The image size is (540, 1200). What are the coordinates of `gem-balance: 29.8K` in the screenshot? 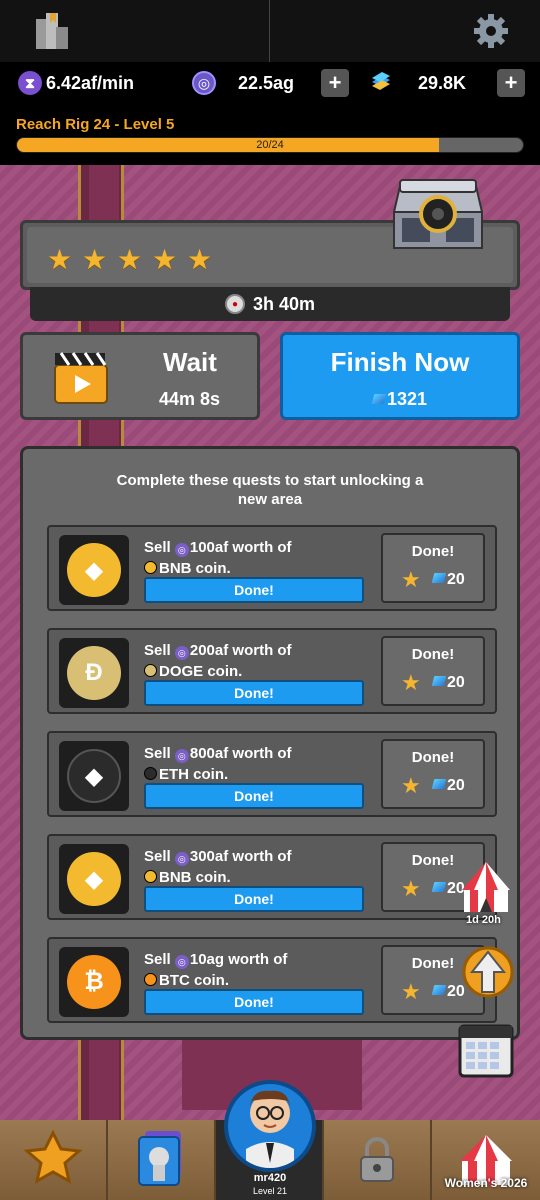 It's located at (442, 83).